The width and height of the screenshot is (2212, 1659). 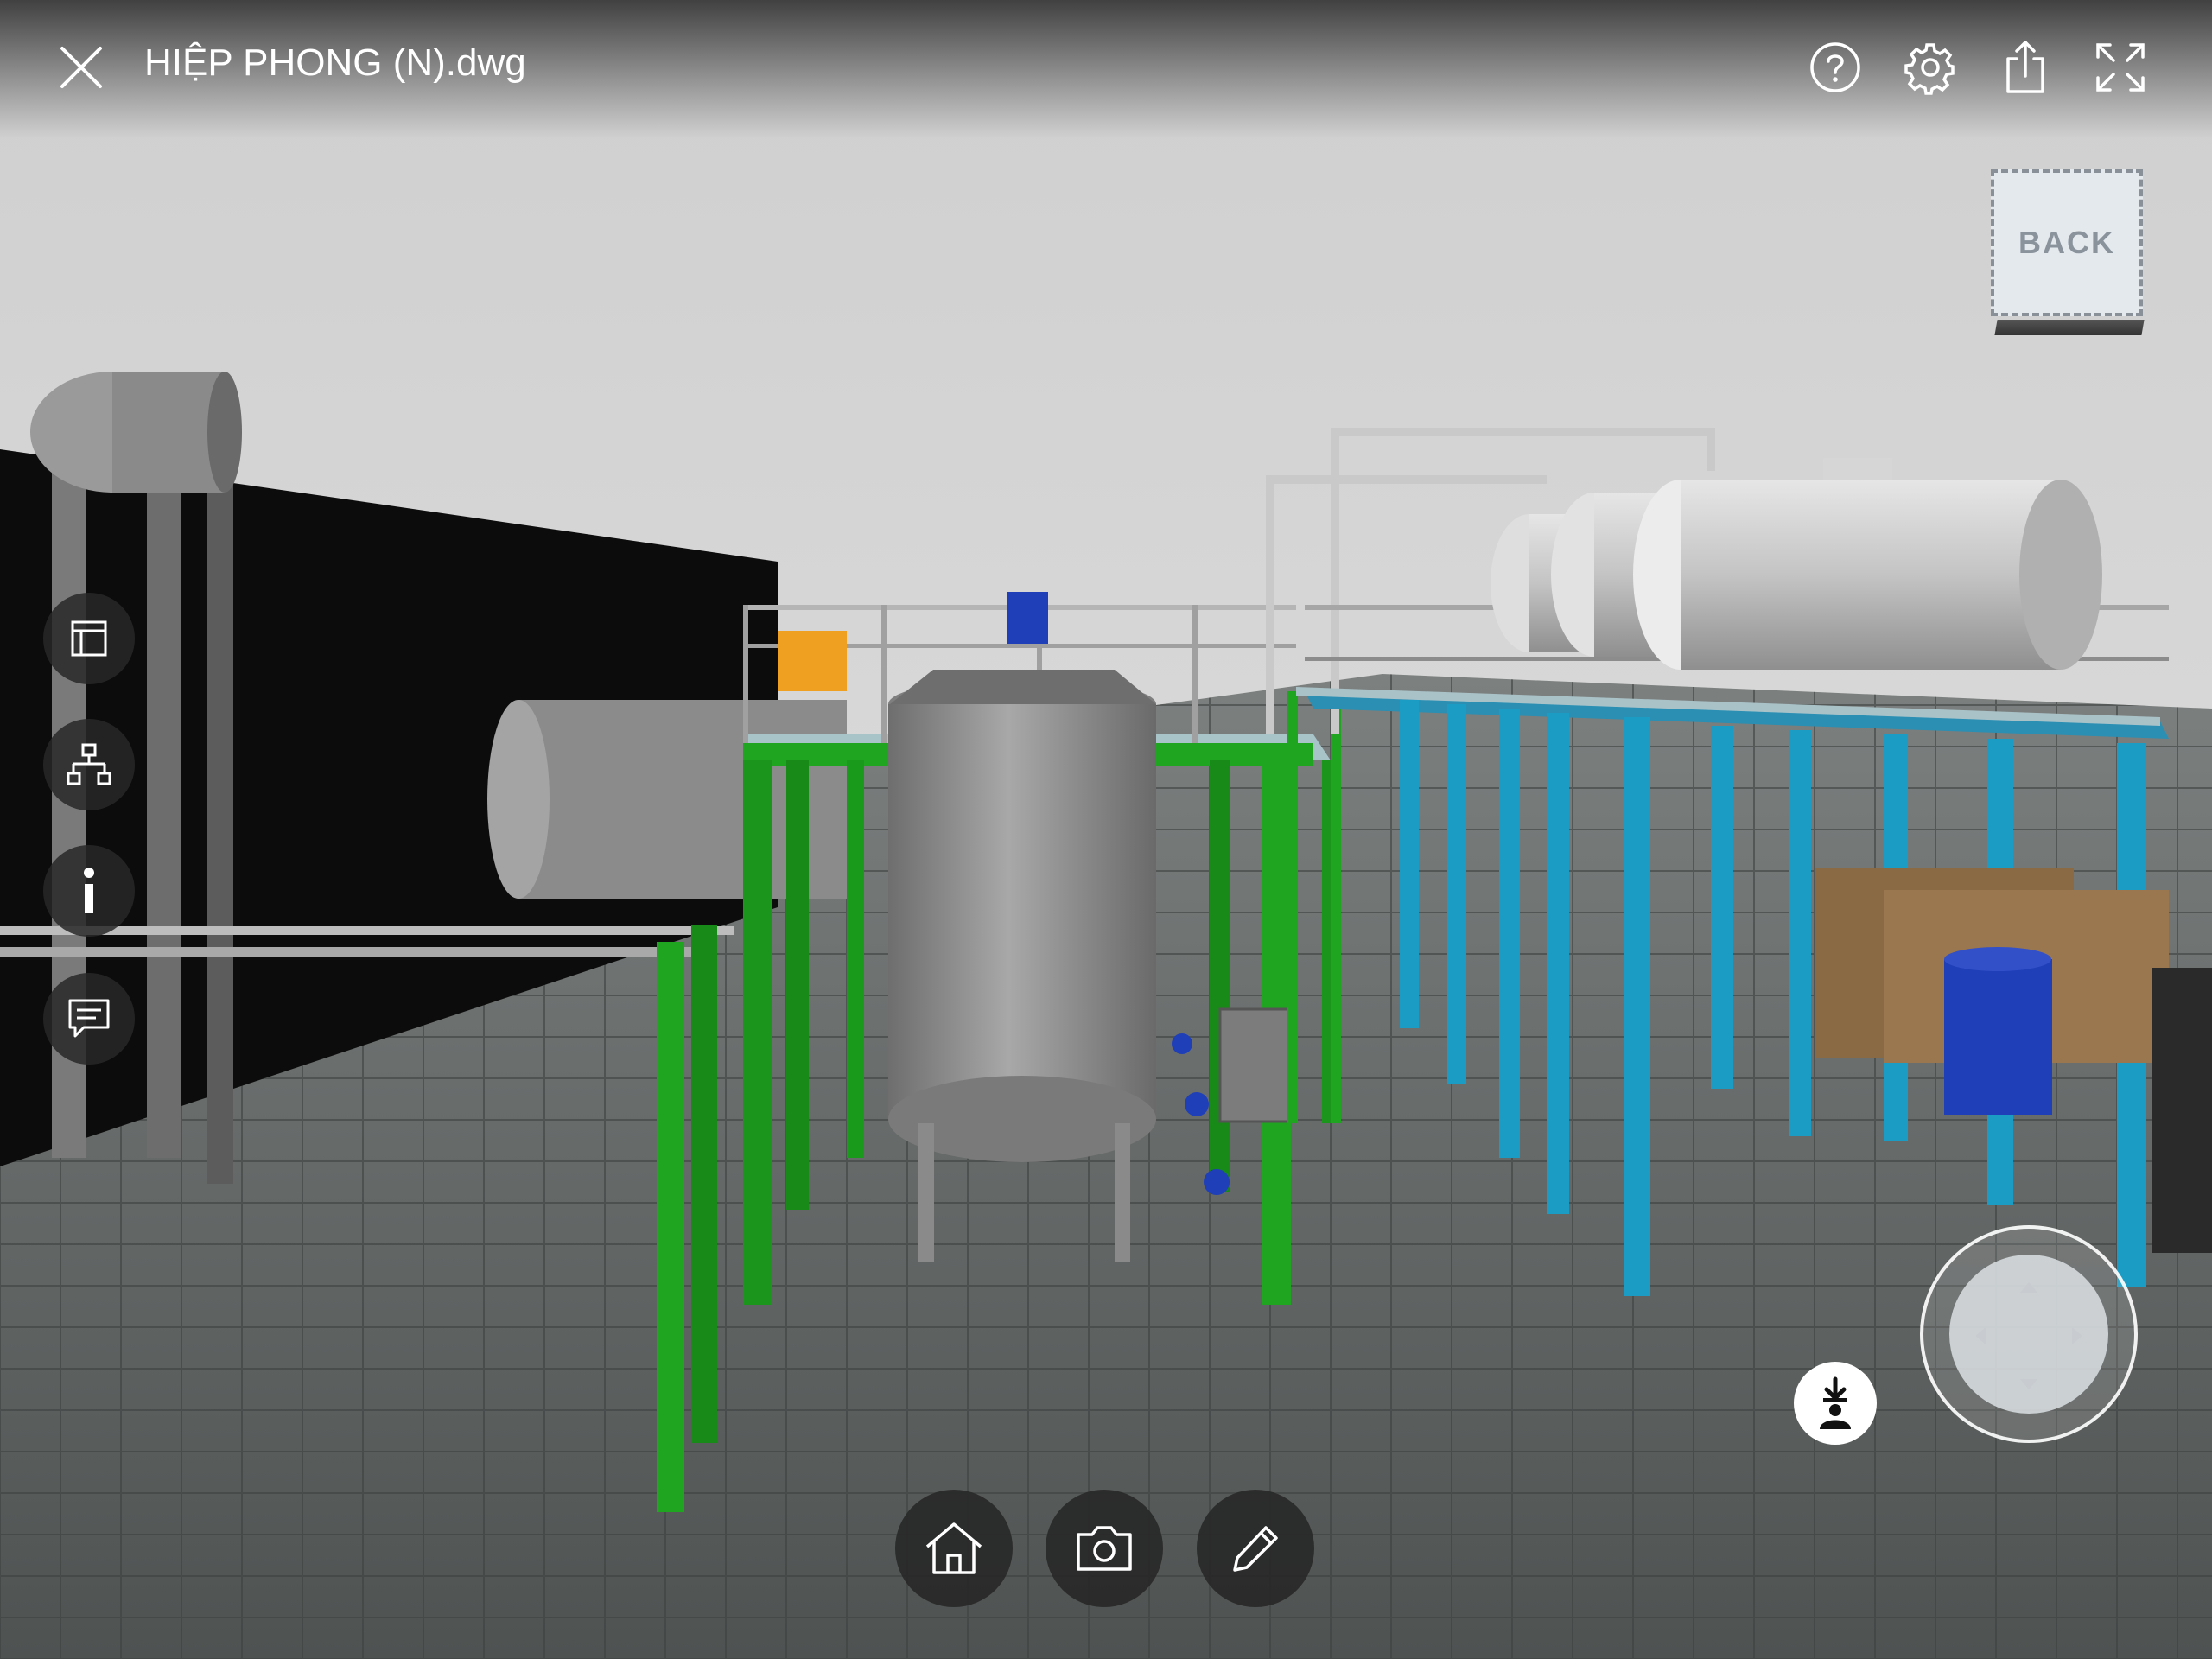 I want to click on sheets-button, so click(x=89, y=638).